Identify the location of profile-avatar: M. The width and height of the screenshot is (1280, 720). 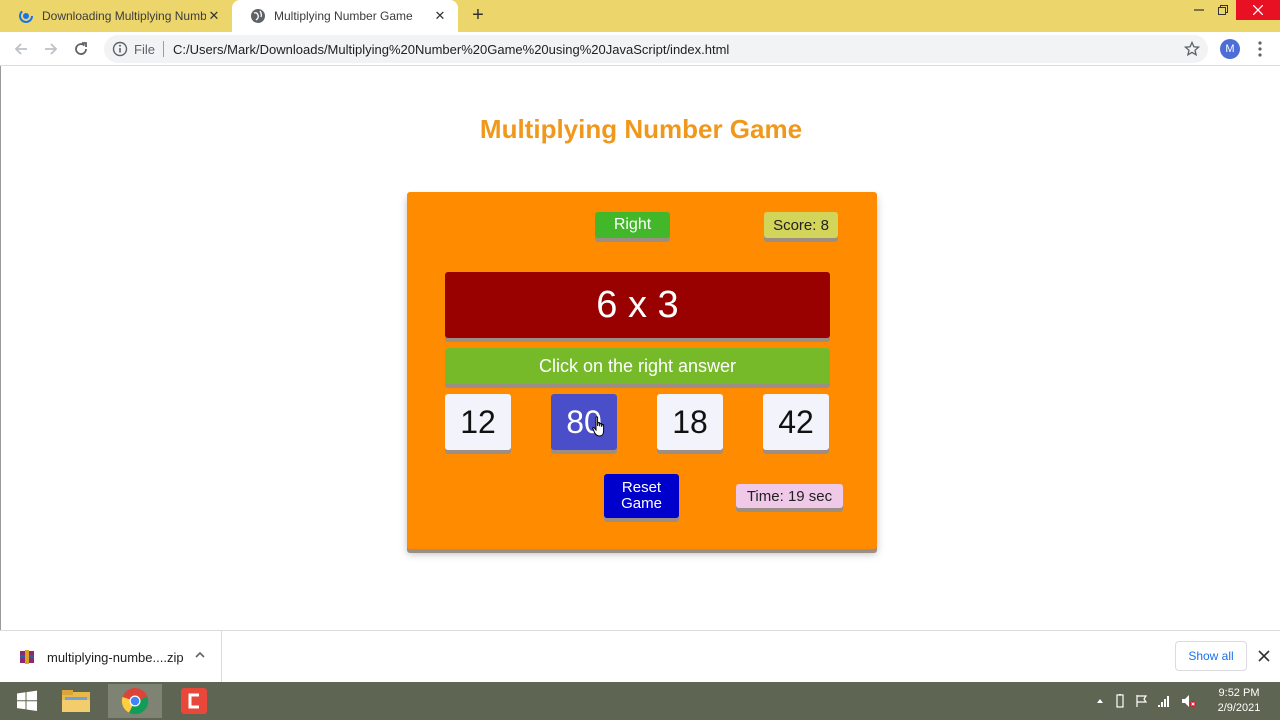
(1230, 49).